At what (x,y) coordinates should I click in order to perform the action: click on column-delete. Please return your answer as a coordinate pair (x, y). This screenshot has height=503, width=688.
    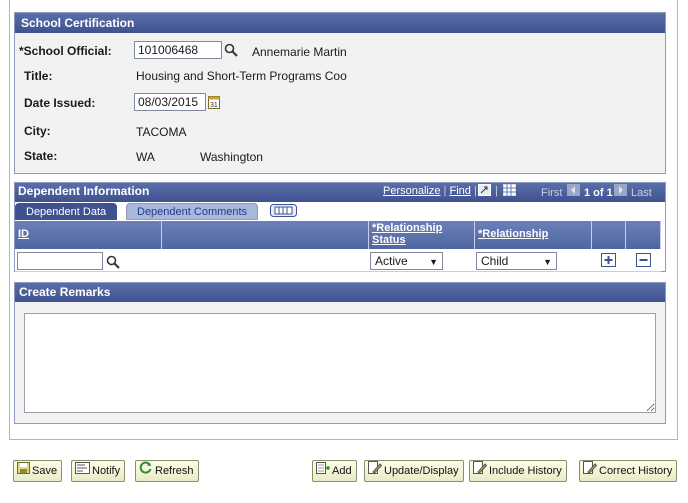
    Looking at the image, I should click on (643, 235).